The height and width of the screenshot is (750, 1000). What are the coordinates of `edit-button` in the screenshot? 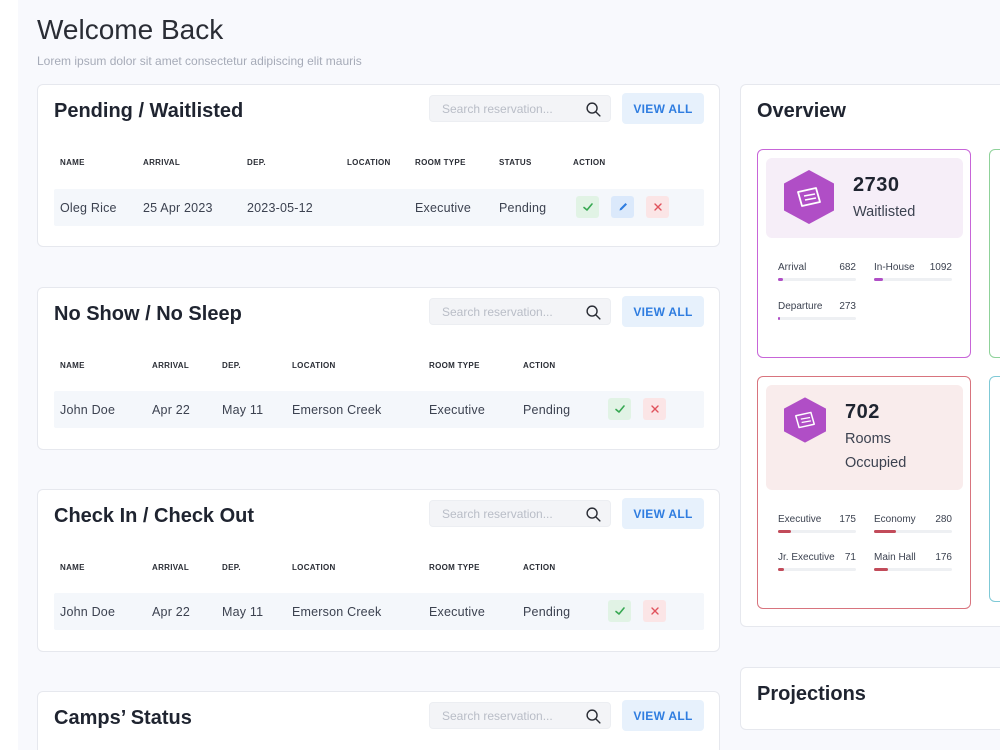 It's located at (622, 207).